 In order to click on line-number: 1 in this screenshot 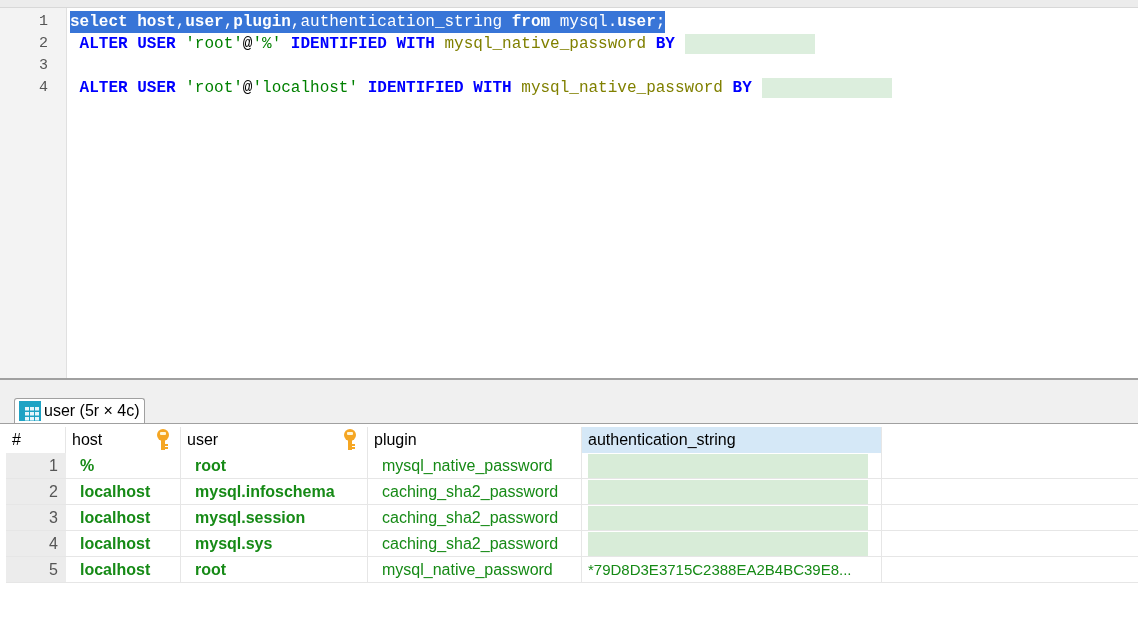, I will do `click(43, 22)`.